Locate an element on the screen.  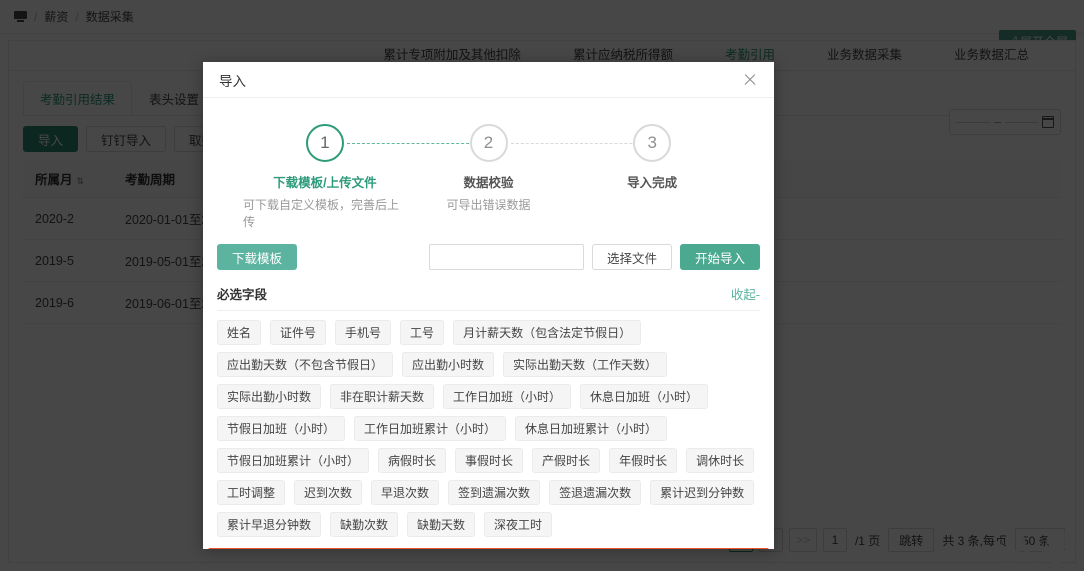
field-chip: 工作日加班累计（小时） is located at coordinates (430, 428).